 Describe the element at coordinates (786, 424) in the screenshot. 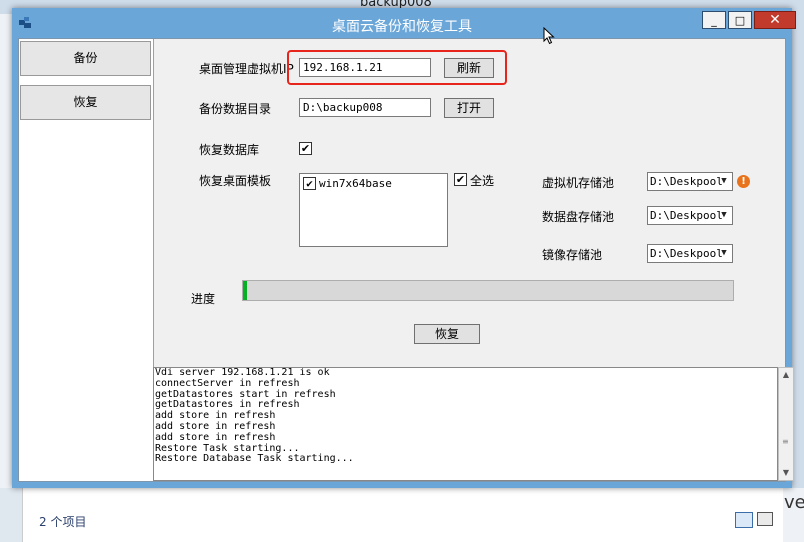

I see `log-scrollbar: ▲ ≡ ▼` at that location.